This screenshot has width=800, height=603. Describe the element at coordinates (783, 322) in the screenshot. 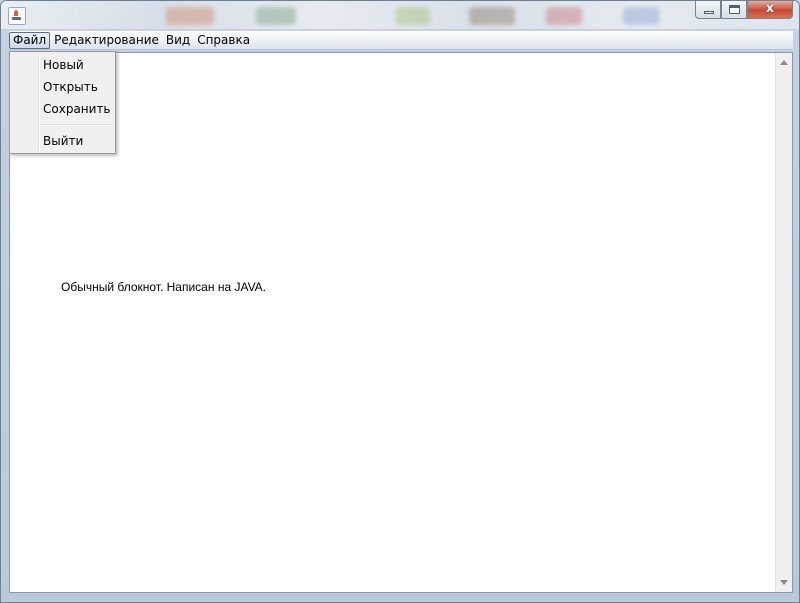

I see `vertical-scrollbar` at that location.